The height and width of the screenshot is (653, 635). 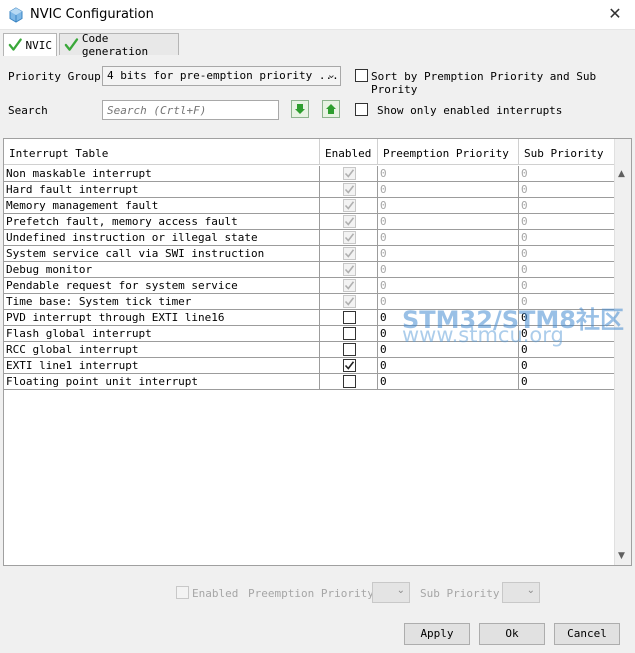 I want to click on header-enabled: Enabled, so click(x=349, y=152).